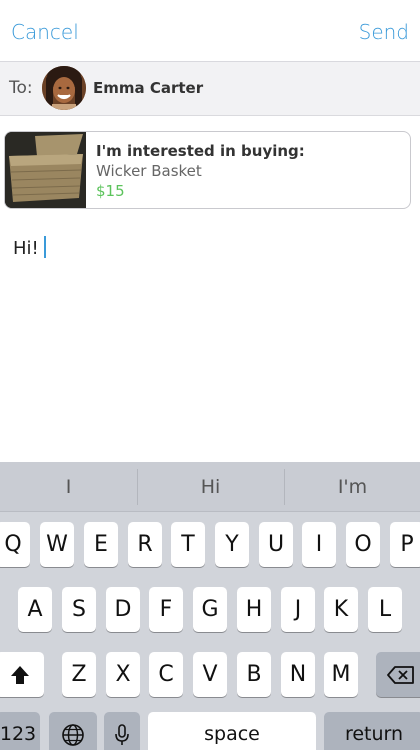  What do you see at coordinates (210, 674) in the screenshot?
I see `key-v: V` at bounding box center [210, 674].